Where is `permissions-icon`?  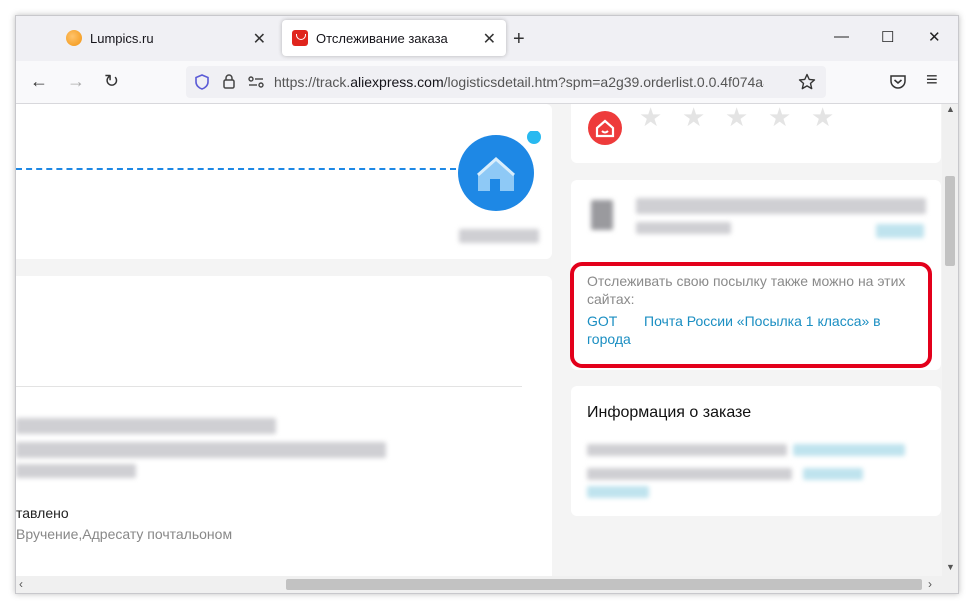
permissions-icon is located at coordinates (256, 82).